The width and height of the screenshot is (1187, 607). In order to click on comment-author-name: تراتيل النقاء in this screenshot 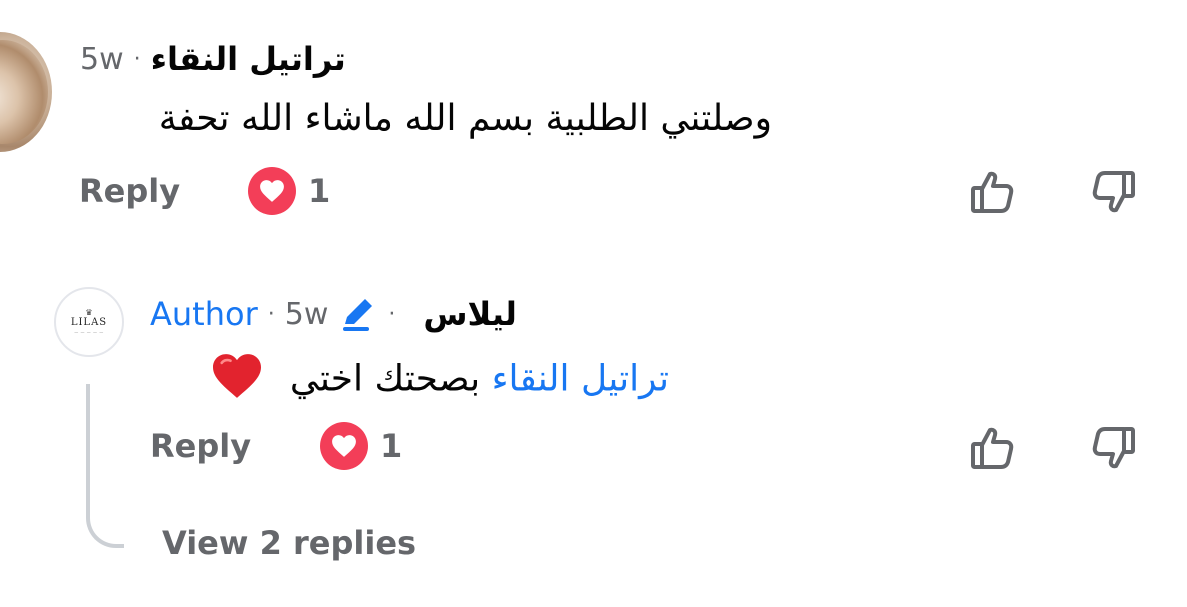, I will do `click(248, 59)`.